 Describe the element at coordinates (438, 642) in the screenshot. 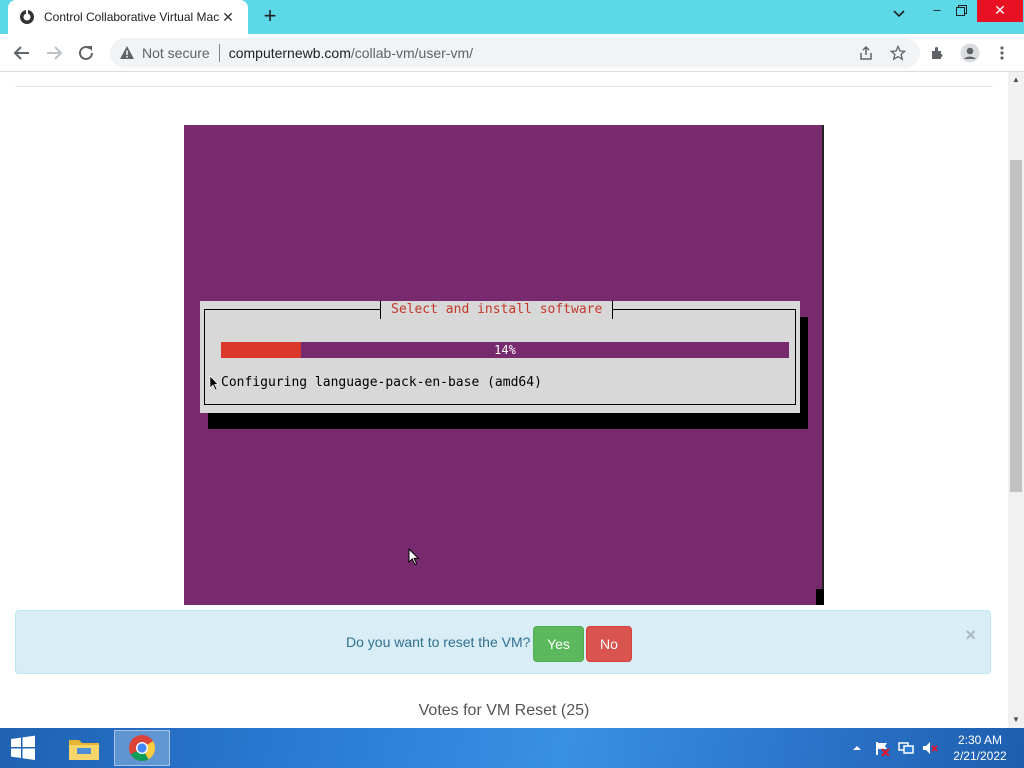

I see `reset-question: Do you want to reset the VM?` at that location.